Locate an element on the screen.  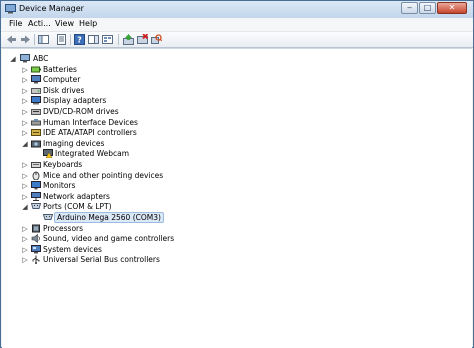
update-driver-icon is located at coordinates (128, 39).